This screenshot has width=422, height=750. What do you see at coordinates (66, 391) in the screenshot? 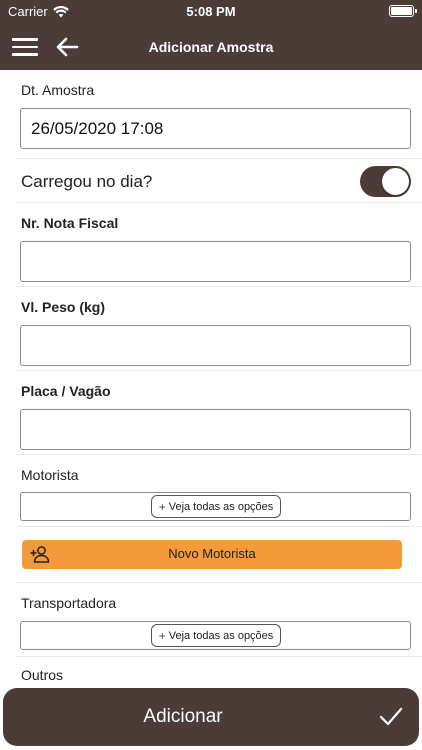
I see `placa-label: Placa / Vagão` at bounding box center [66, 391].